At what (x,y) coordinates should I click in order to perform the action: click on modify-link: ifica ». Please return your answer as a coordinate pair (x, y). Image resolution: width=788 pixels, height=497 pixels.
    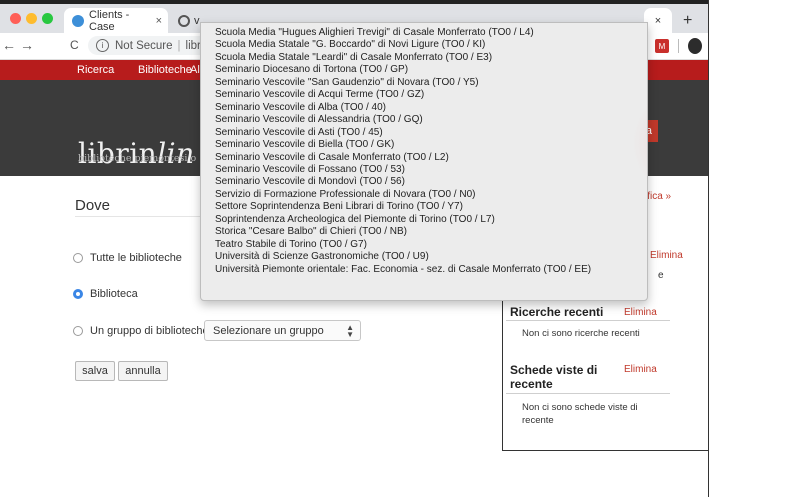
    Looking at the image, I should click on (658, 196).